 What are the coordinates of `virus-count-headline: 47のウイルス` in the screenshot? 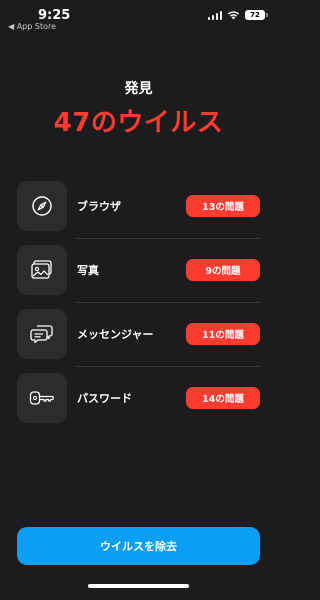 It's located at (138, 123).